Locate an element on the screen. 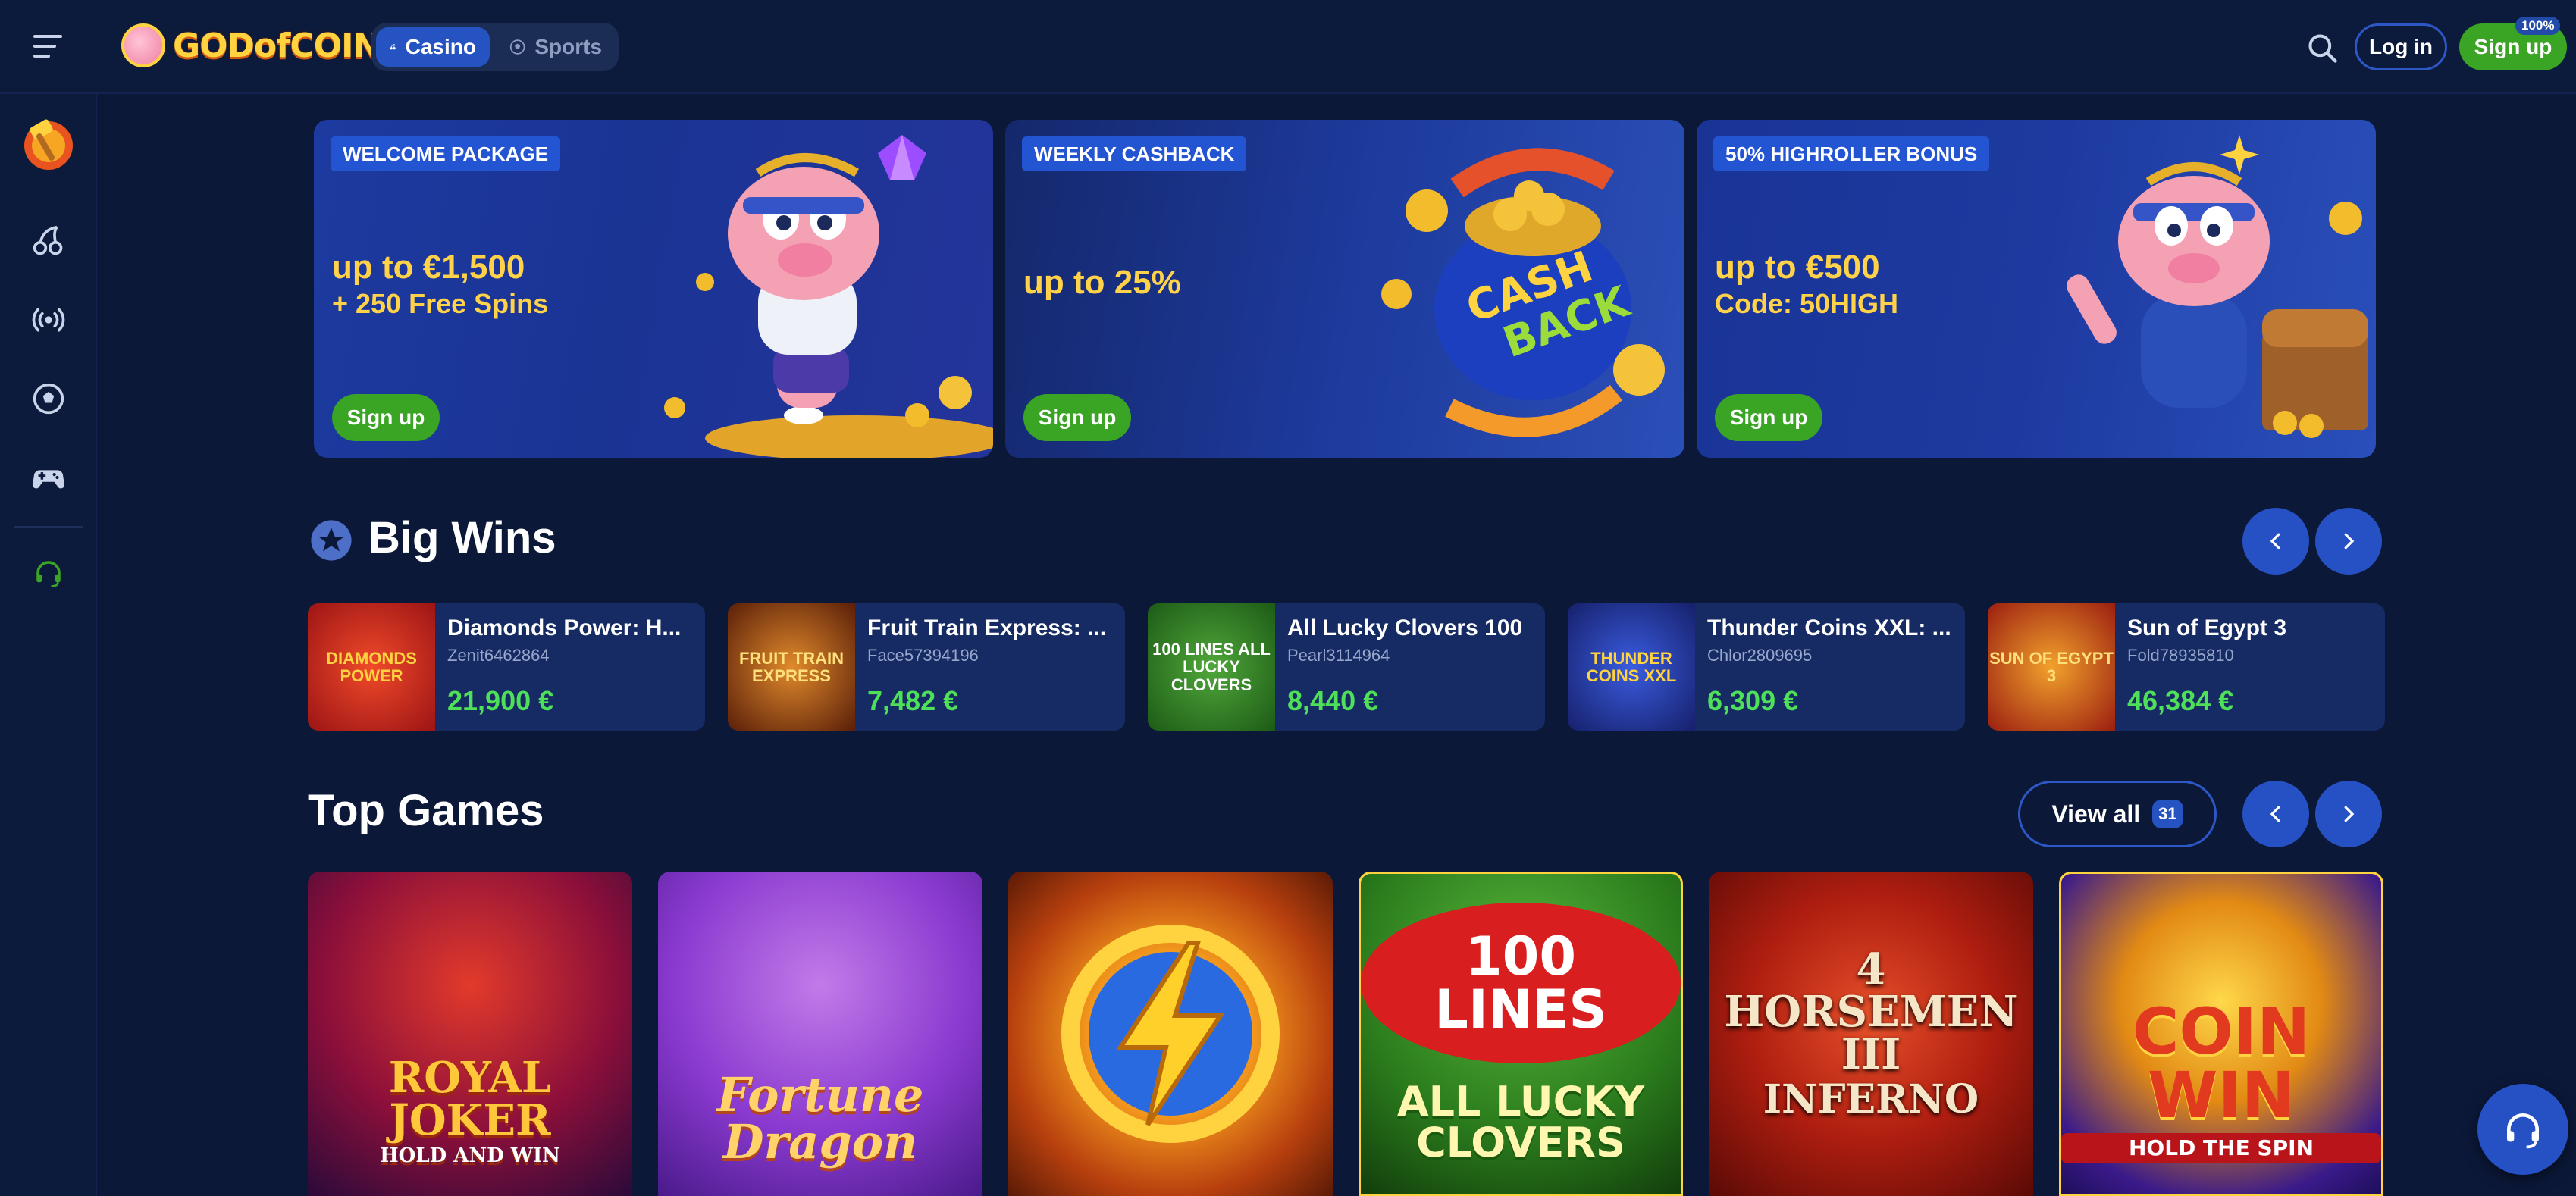 The width and height of the screenshot is (2576, 1196). game-tile-royal-joker: ROYAL JOKER HOLD AND WIN is located at coordinates (470, 1034).